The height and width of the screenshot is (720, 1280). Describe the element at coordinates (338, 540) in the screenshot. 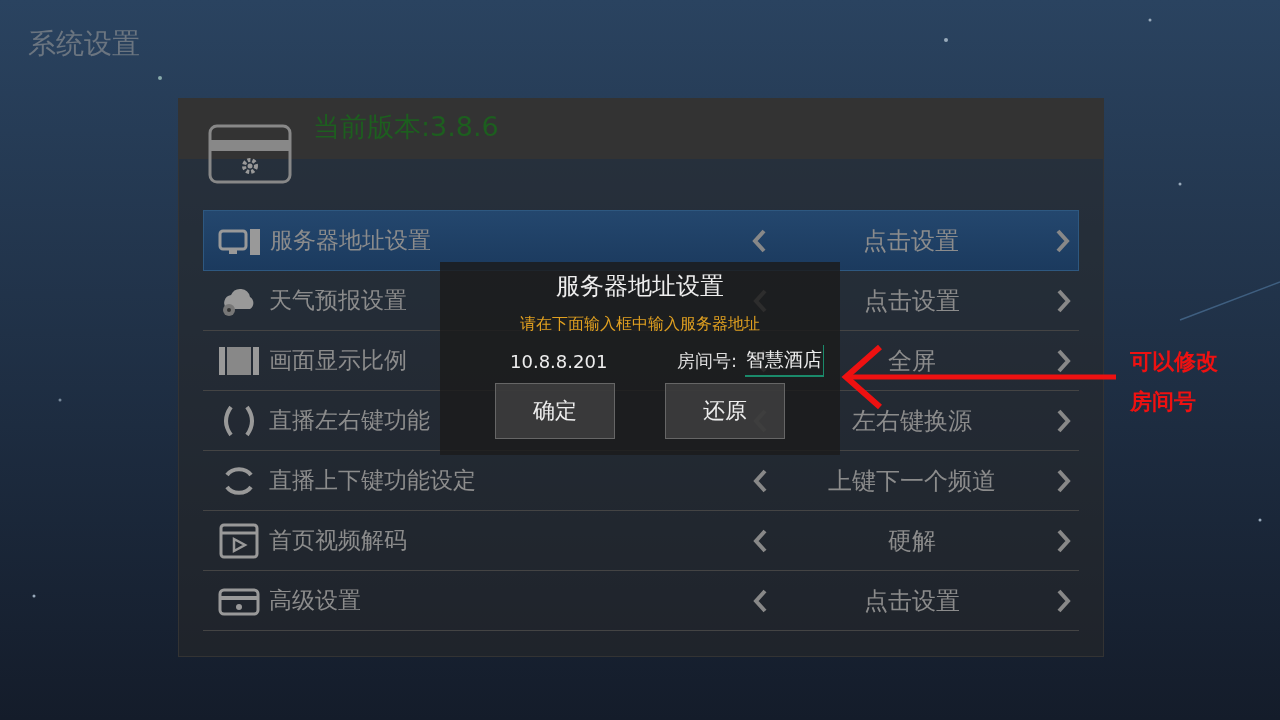

I see `setting-label: 首页视频解码` at that location.